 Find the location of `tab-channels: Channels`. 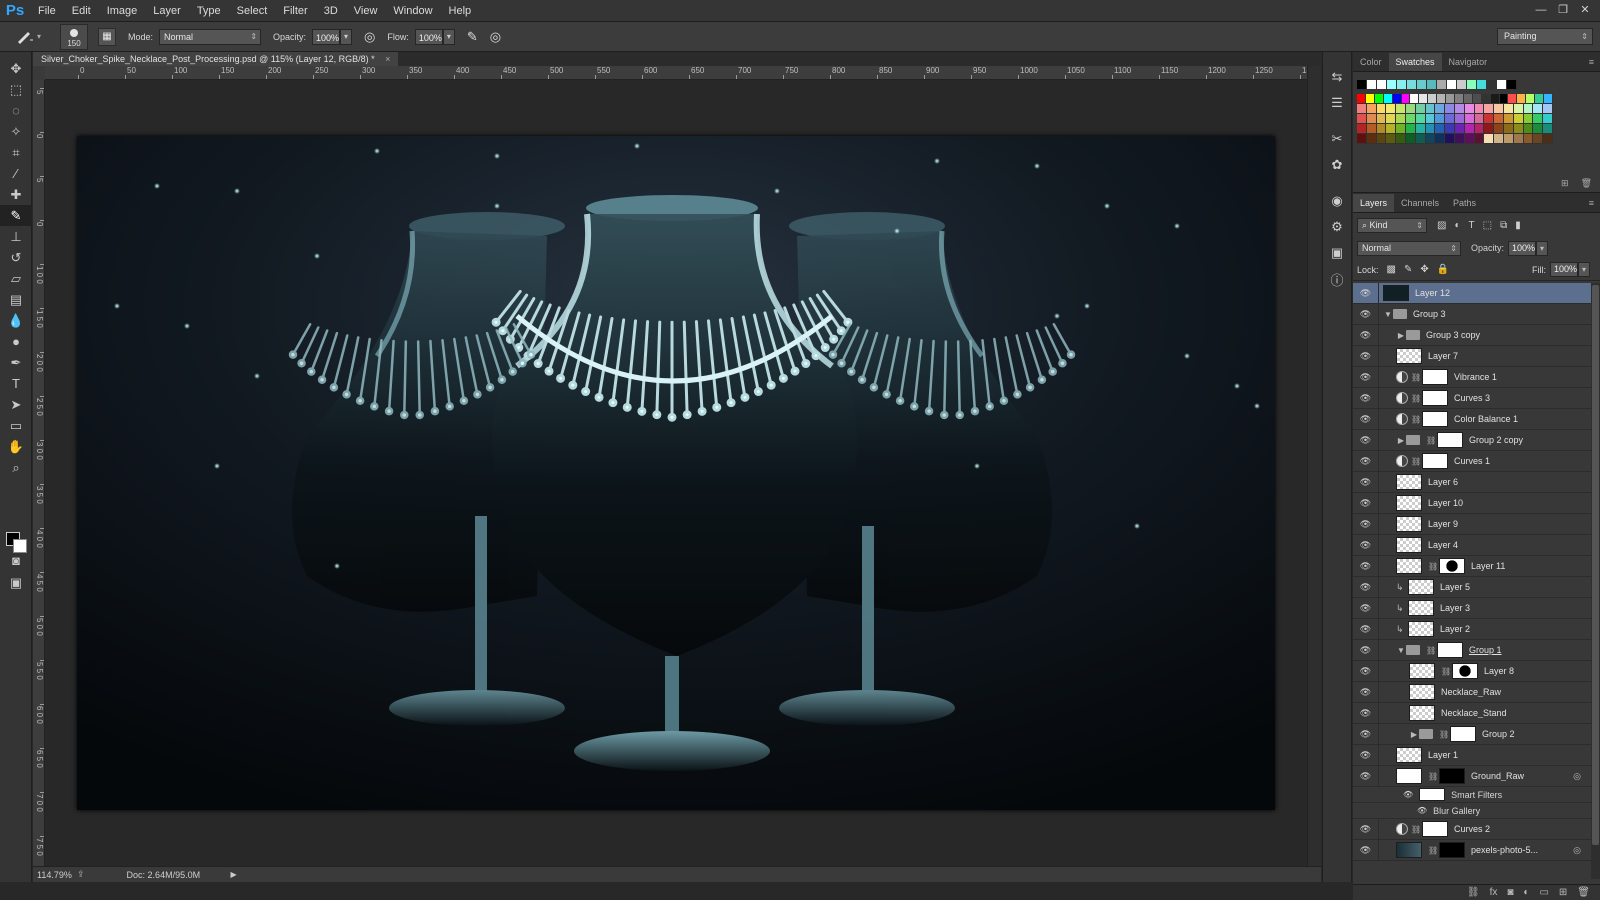

tab-channels: Channels is located at coordinates (1420, 203).